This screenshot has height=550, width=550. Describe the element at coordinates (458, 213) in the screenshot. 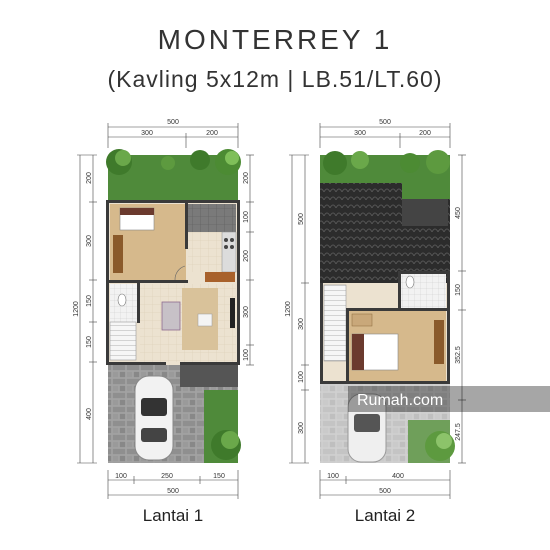

I see `dim-right-1-2: 450` at that location.